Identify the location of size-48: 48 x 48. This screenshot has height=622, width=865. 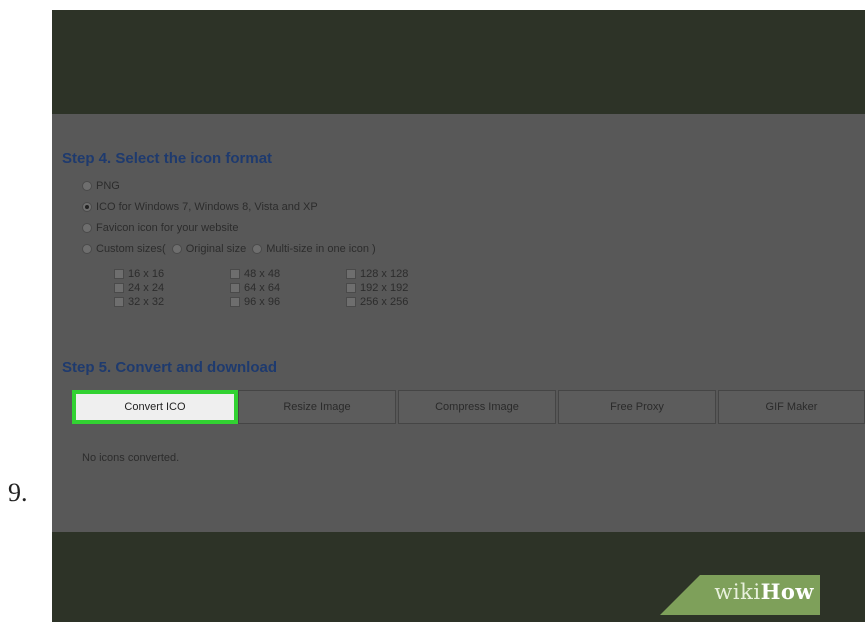
(255, 274).